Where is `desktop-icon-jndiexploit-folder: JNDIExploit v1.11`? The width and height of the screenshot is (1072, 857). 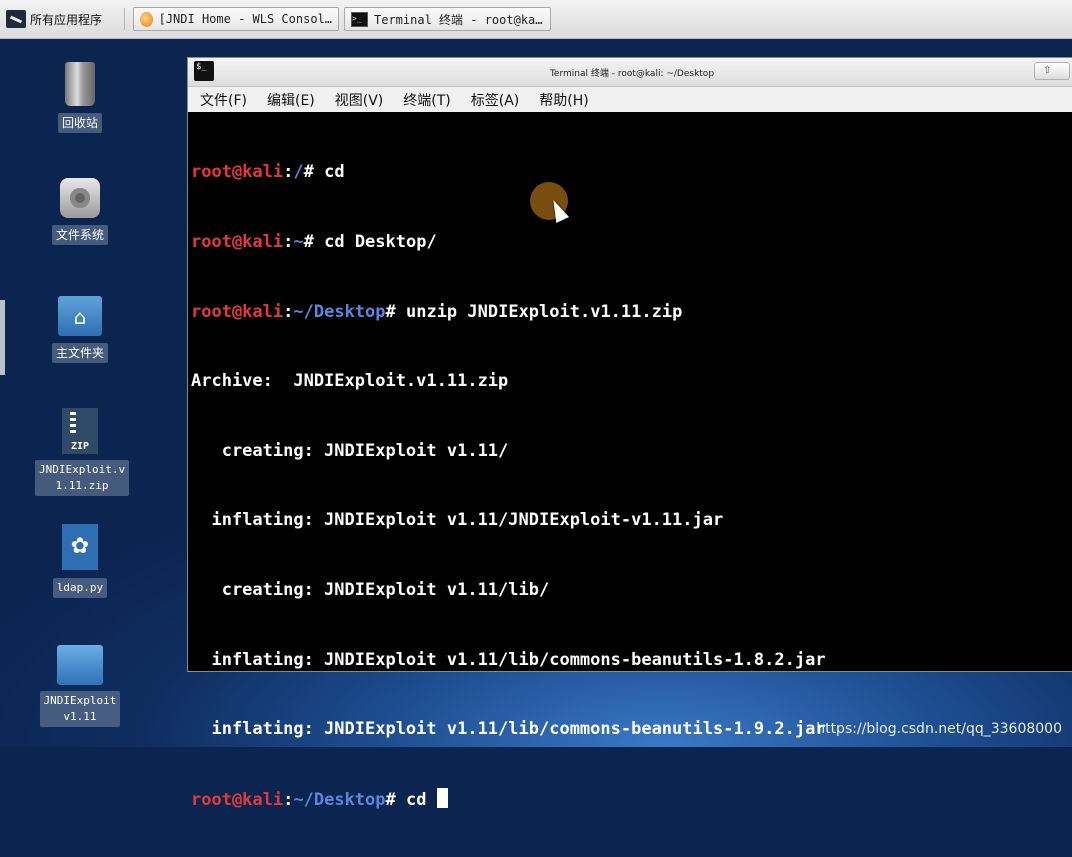 desktop-icon-jndiexploit-folder: JNDIExploit v1.11 is located at coordinates (80, 686).